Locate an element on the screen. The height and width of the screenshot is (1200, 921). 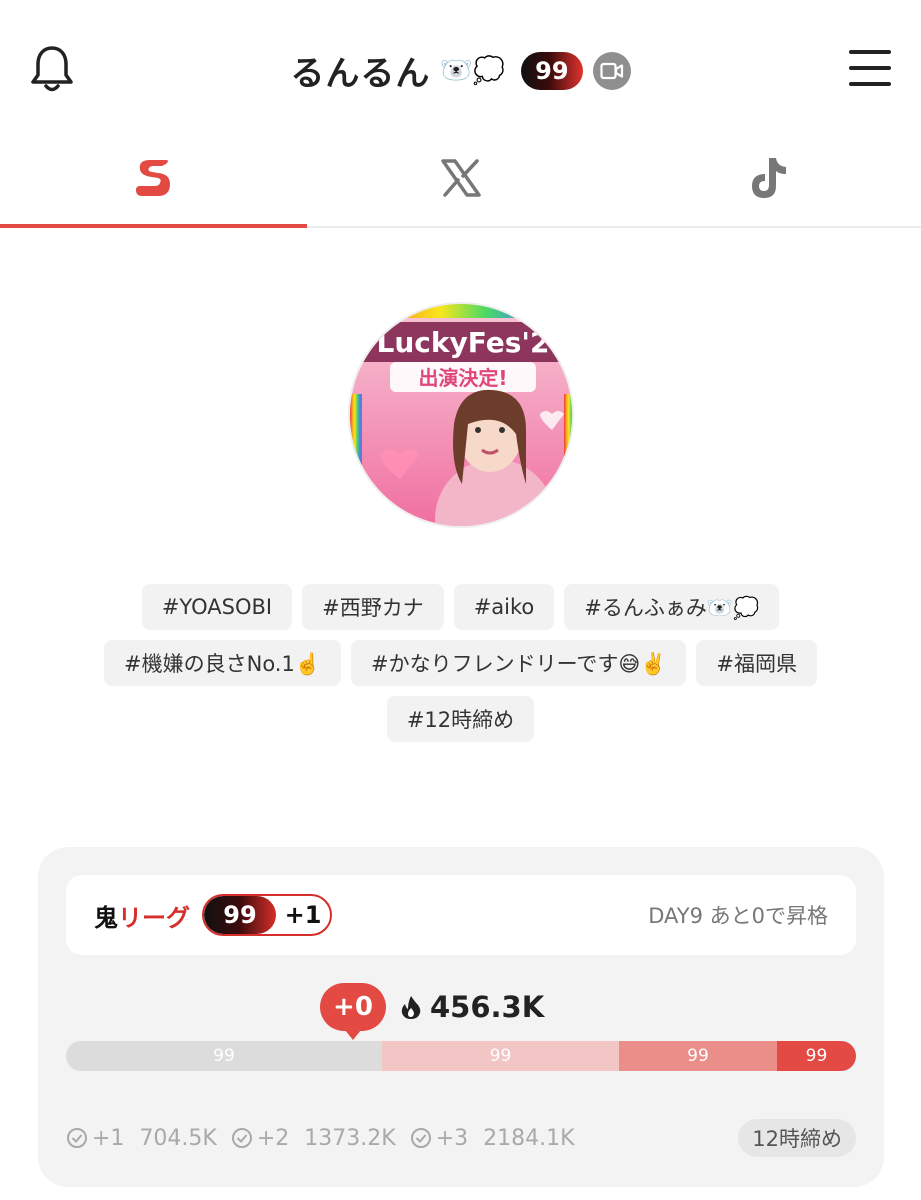
goal-item: +2 1373.2K is located at coordinates (313, 1138).